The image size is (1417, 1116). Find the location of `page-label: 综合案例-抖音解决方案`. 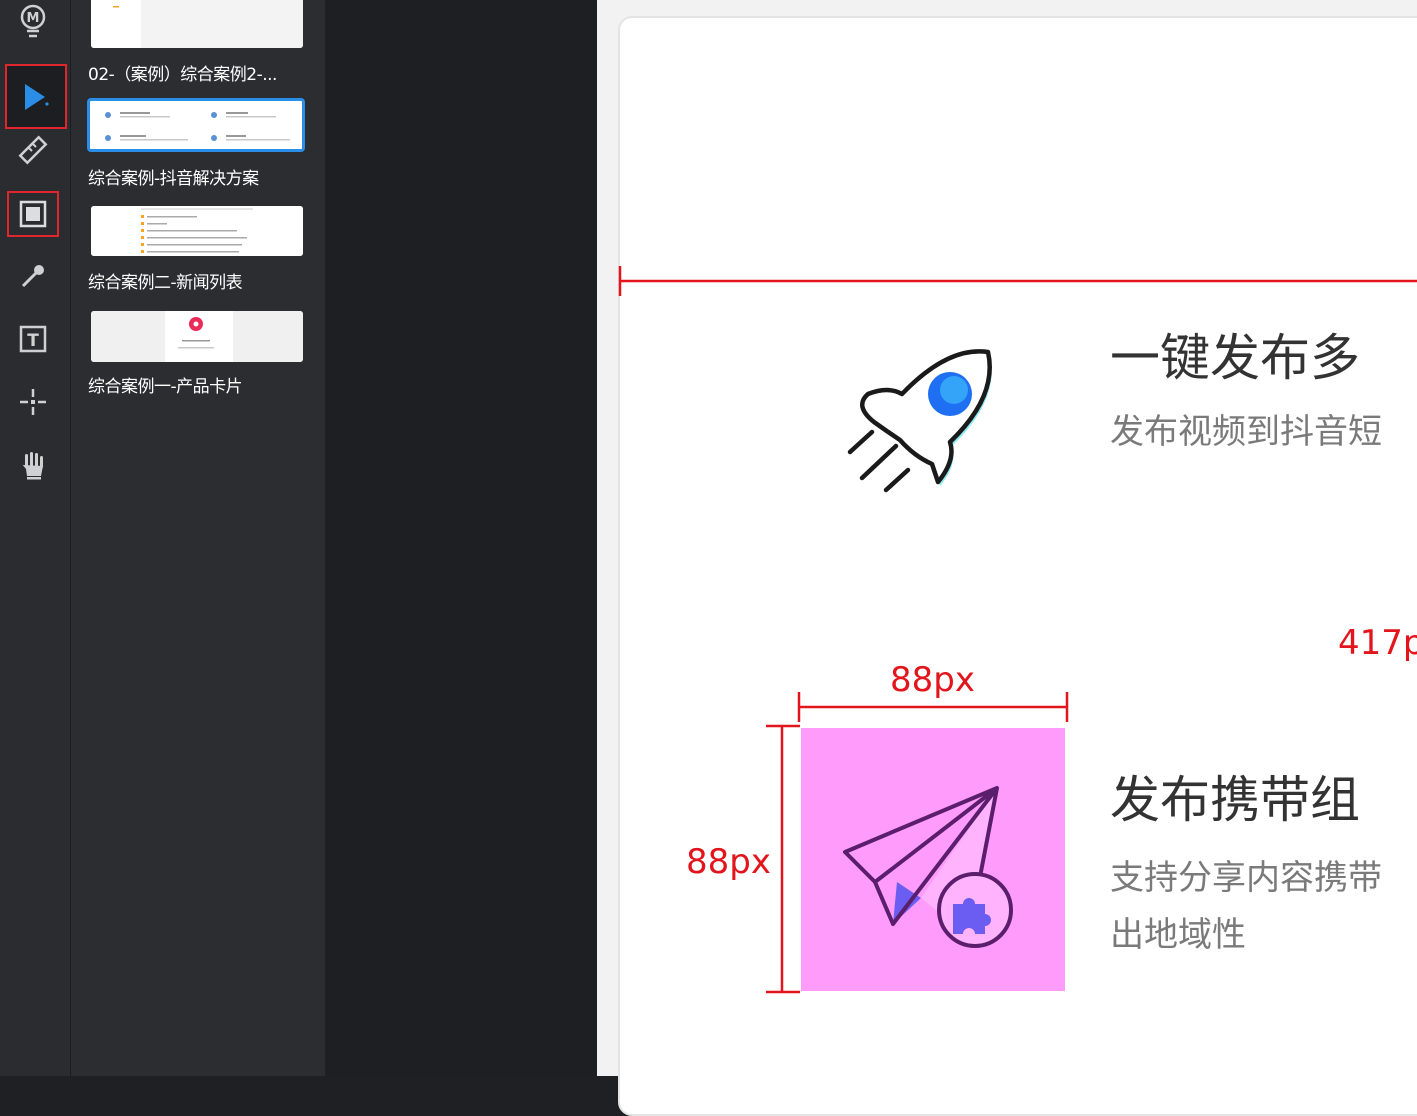

page-label: 综合案例-抖音解决方案 is located at coordinates (173, 179).